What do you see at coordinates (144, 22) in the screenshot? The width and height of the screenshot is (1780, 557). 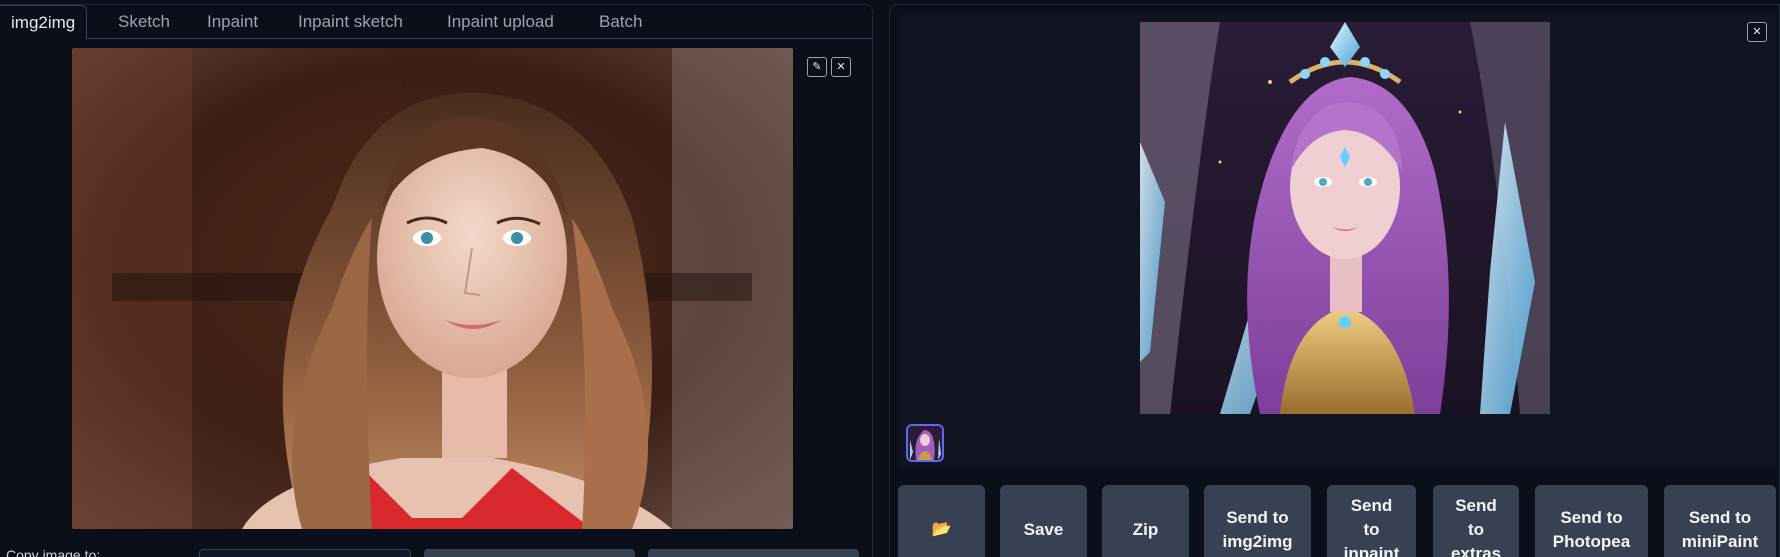 I see `tab-sketch: Sketch` at bounding box center [144, 22].